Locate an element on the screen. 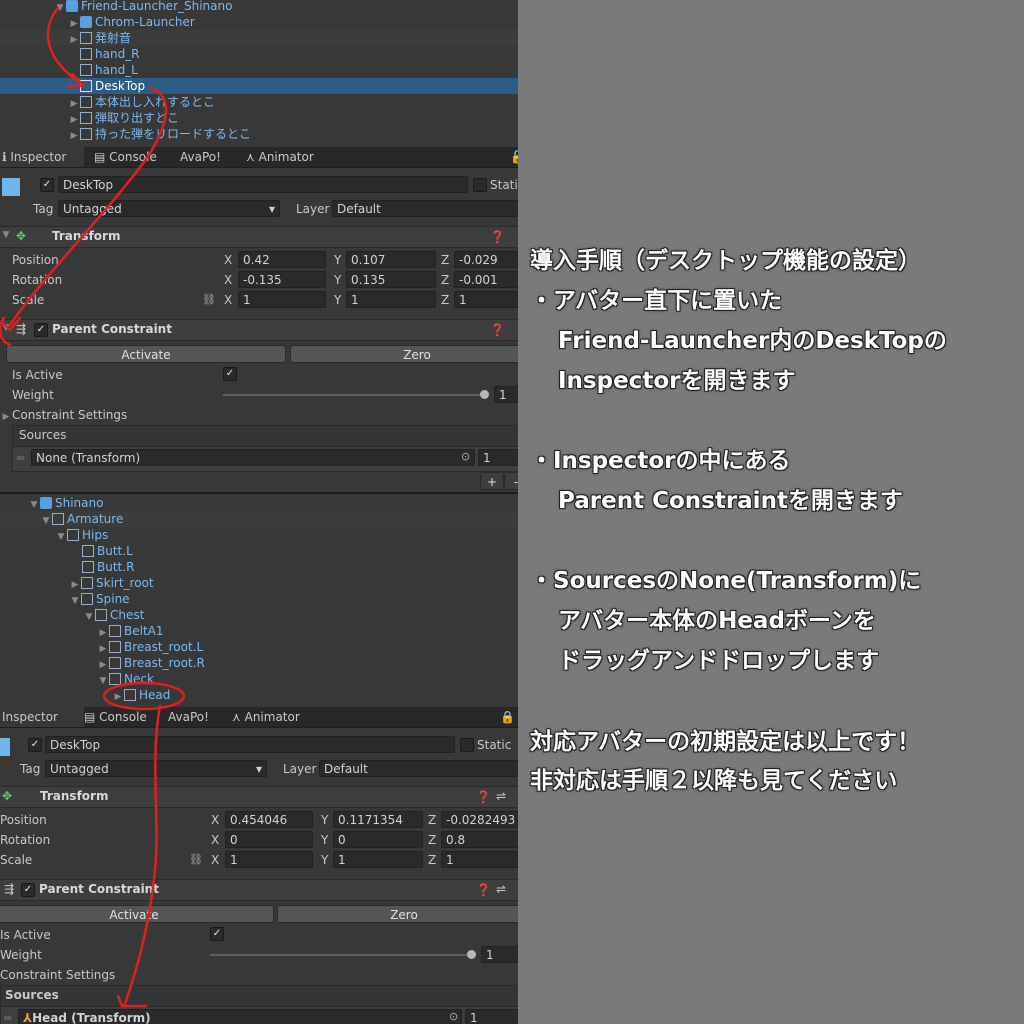  hierarchy-item-neck: ▼ Neck is located at coordinates (259, 679).